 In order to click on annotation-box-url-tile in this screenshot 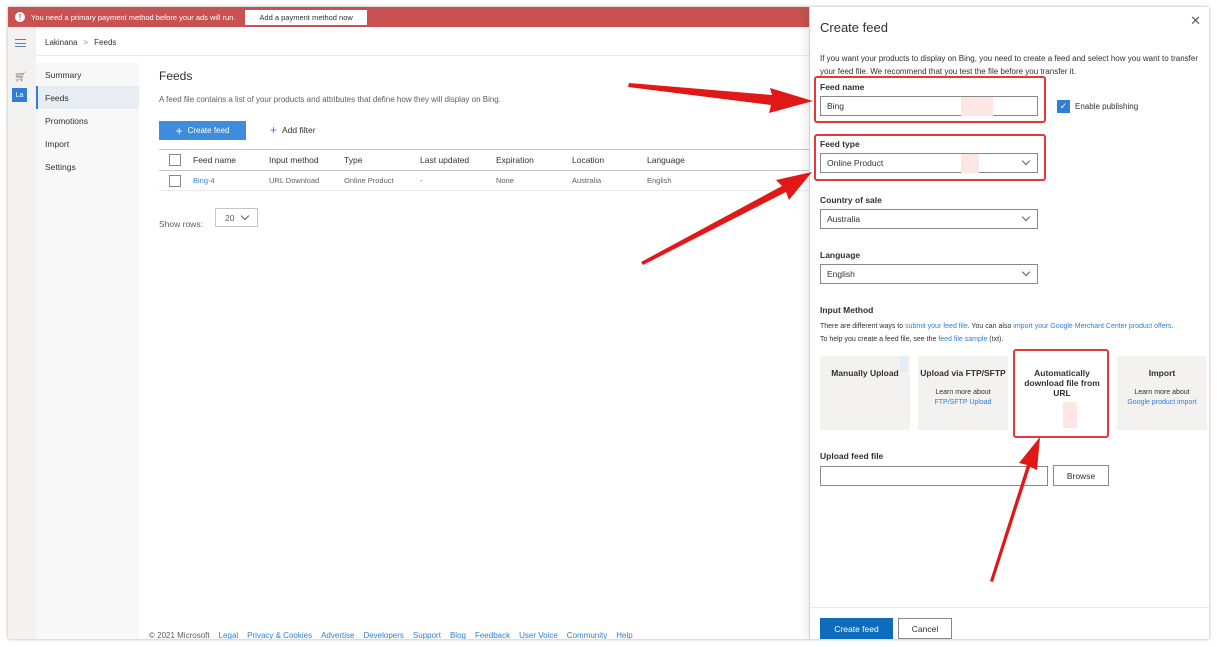, I will do `click(1061, 393)`.